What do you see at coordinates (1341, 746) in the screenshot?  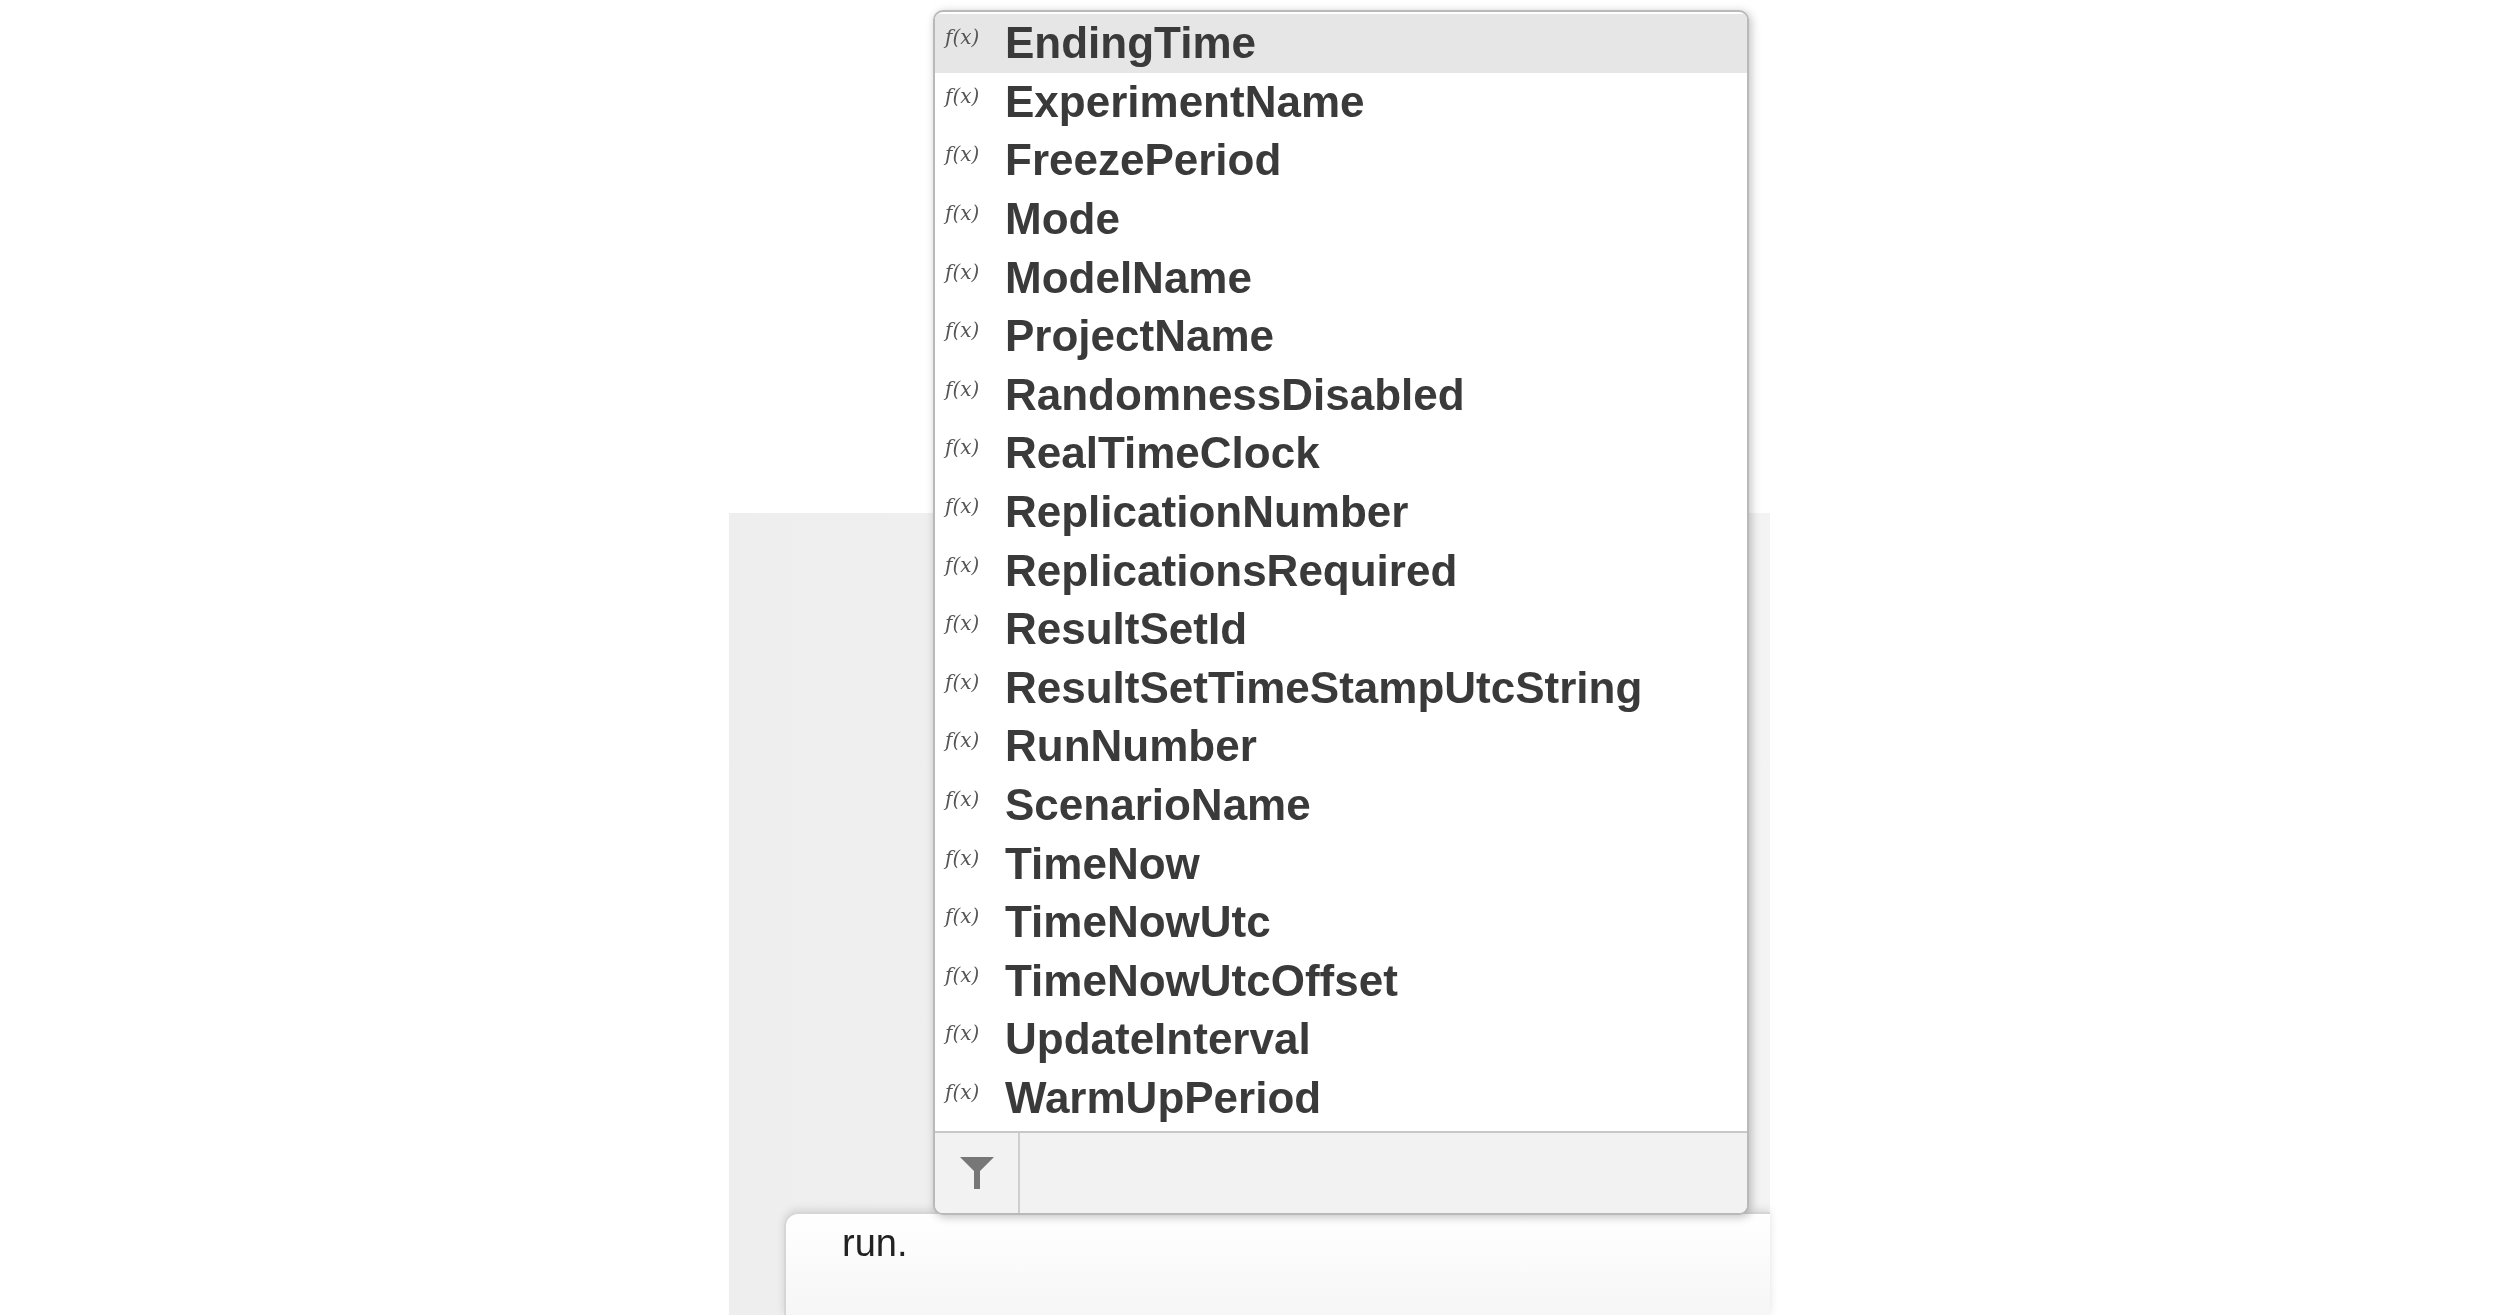 I see `completion-item: f(x) RunNumber` at bounding box center [1341, 746].